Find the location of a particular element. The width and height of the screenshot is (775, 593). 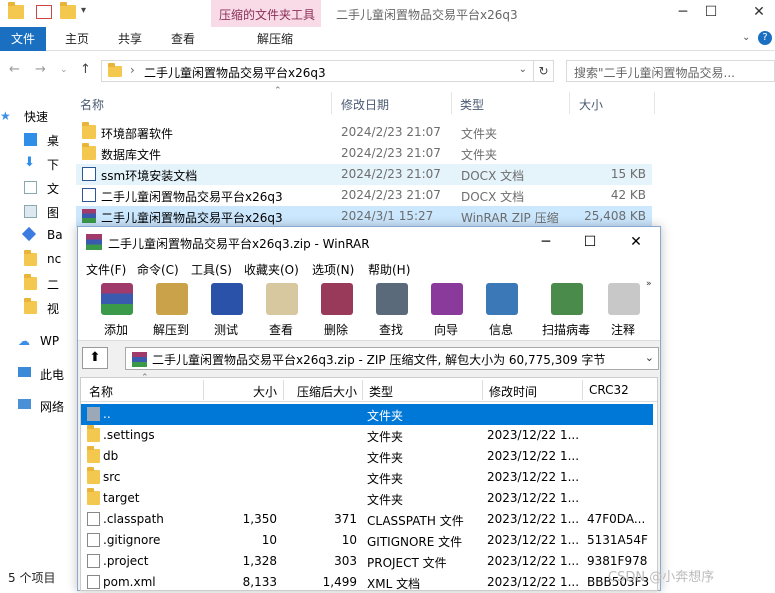

comment-button: 注释 is located at coordinates (623, 310).